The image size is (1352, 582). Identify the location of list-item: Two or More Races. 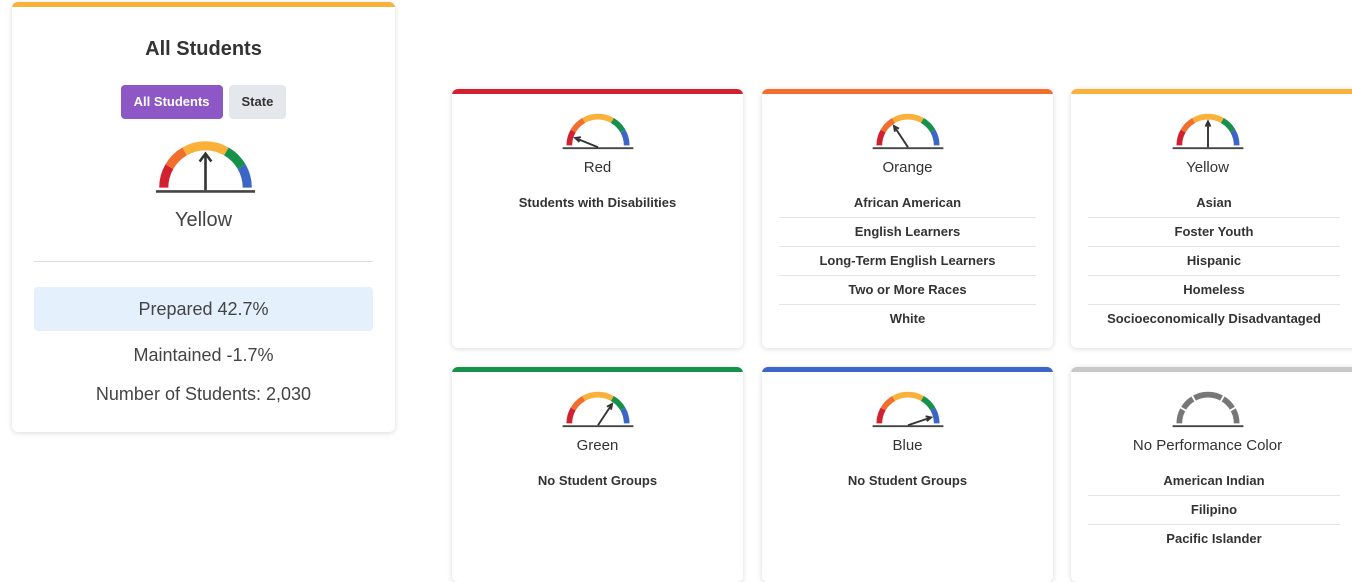
(907, 290).